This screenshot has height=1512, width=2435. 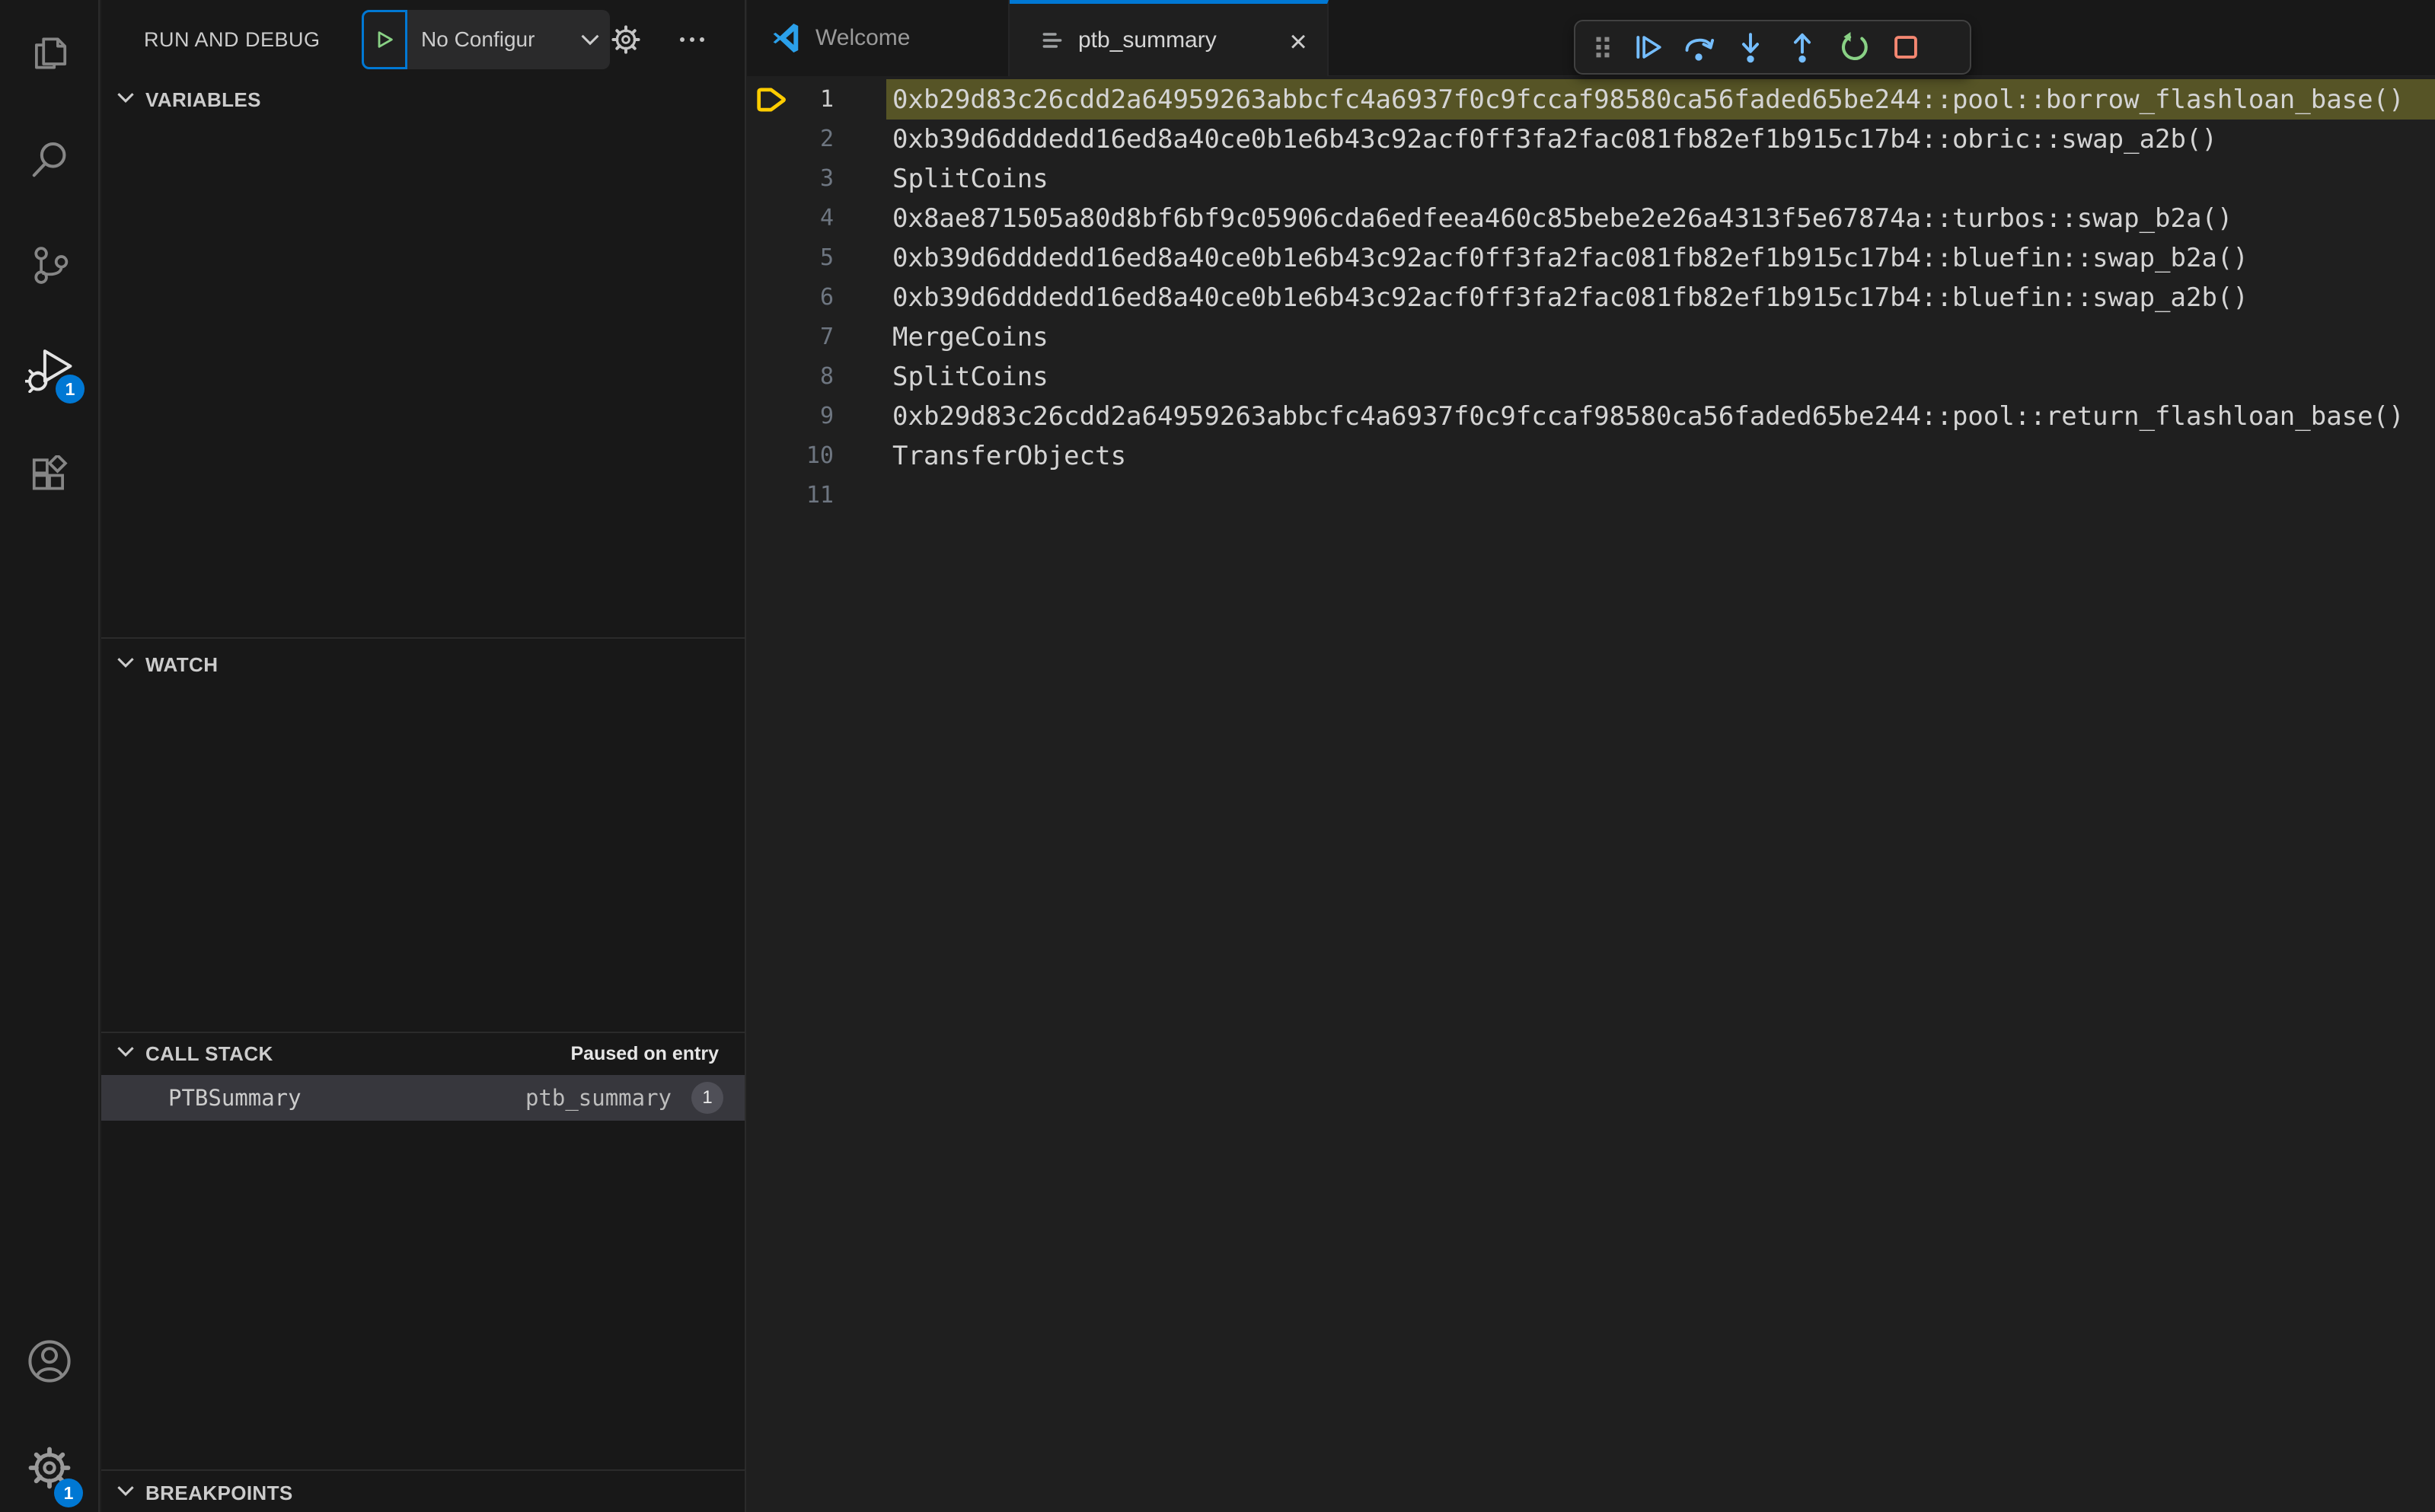 I want to click on restart-icon, so click(x=1854, y=45).